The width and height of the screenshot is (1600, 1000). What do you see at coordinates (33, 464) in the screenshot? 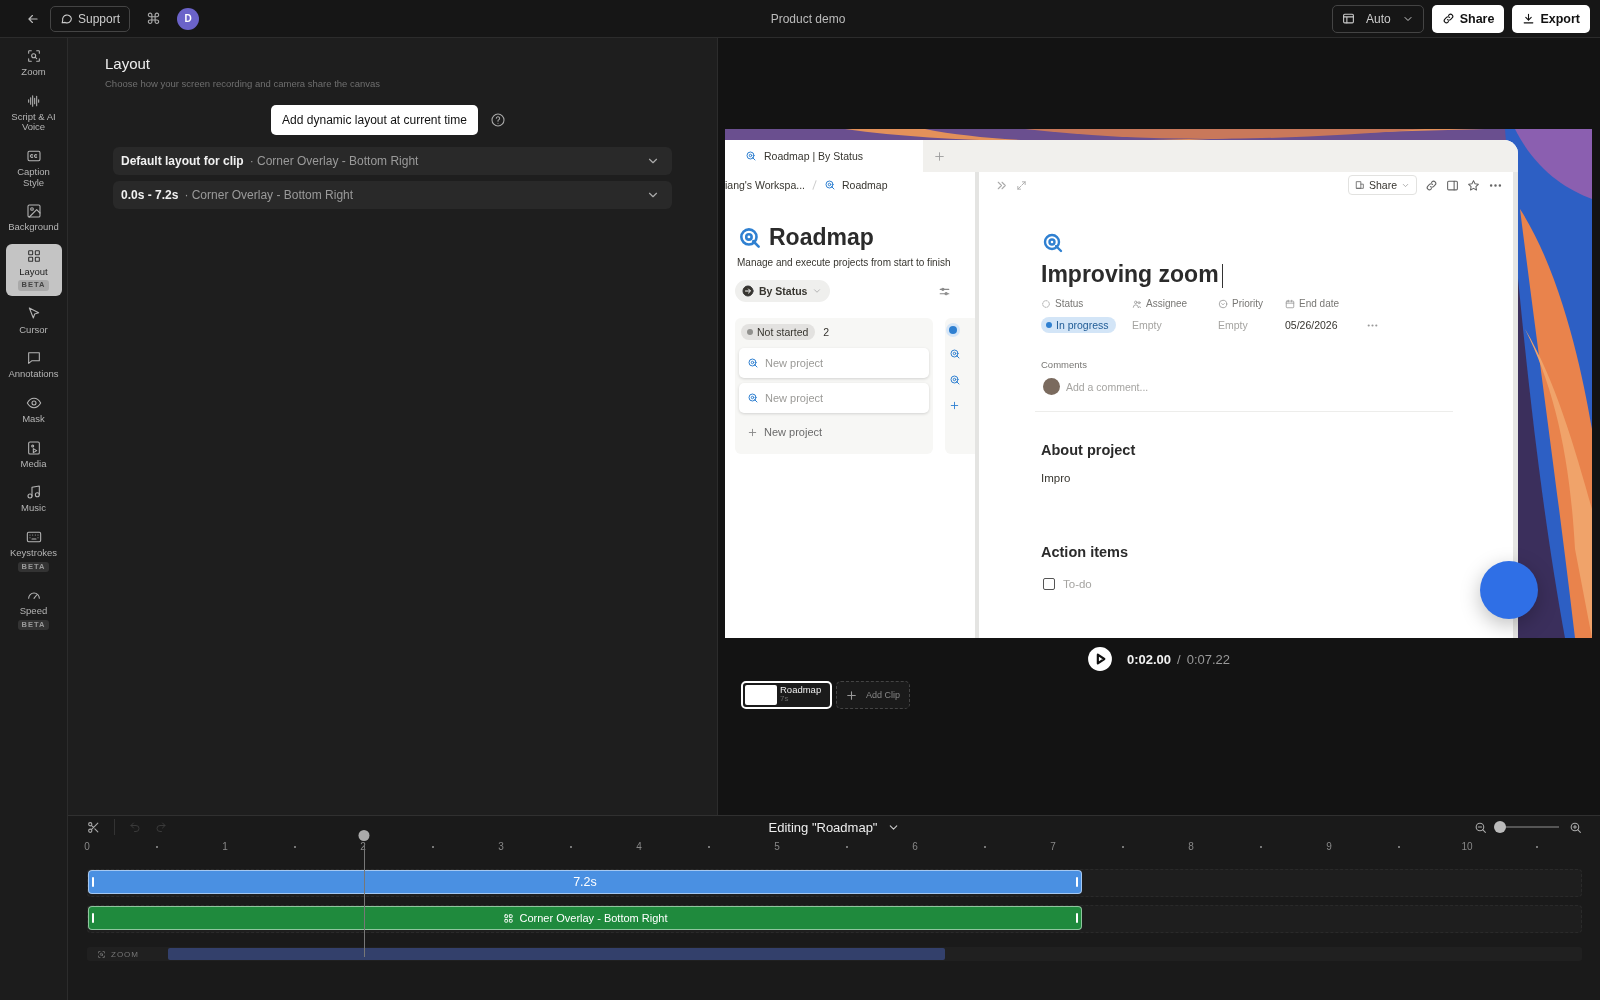
I see `sidebar-label: Media` at bounding box center [33, 464].